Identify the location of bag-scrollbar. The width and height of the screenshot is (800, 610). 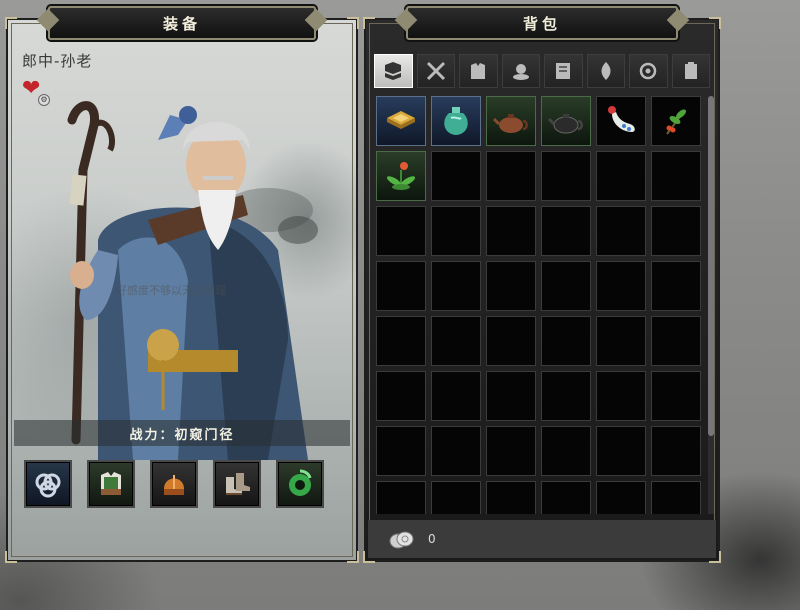
(711, 305).